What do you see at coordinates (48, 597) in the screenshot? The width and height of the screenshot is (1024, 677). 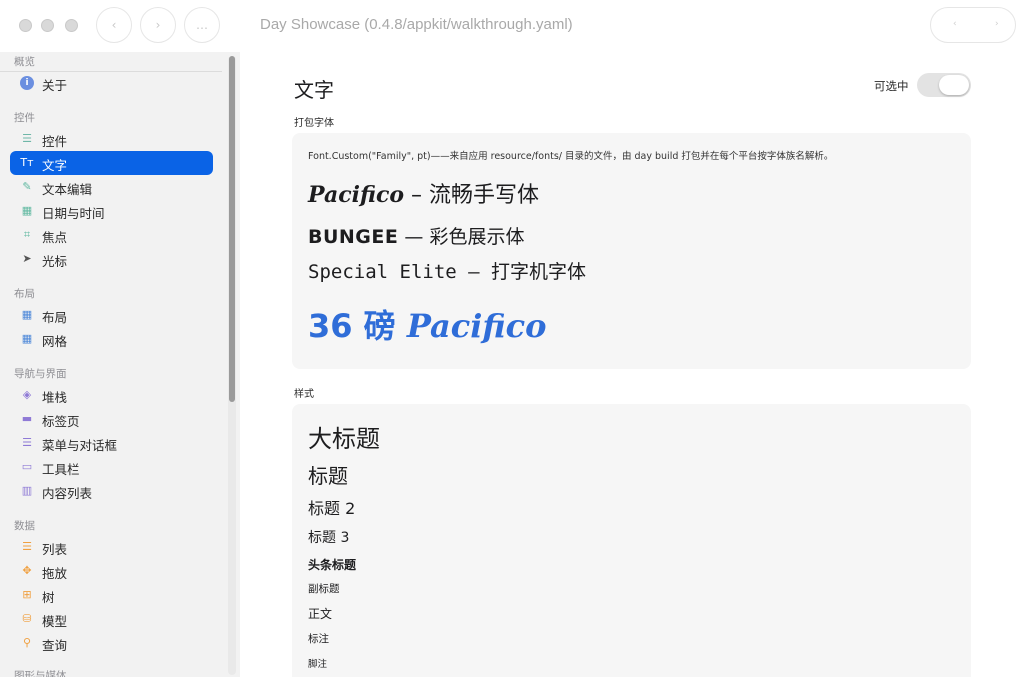 I see `sidebar-item-label: 树` at bounding box center [48, 597].